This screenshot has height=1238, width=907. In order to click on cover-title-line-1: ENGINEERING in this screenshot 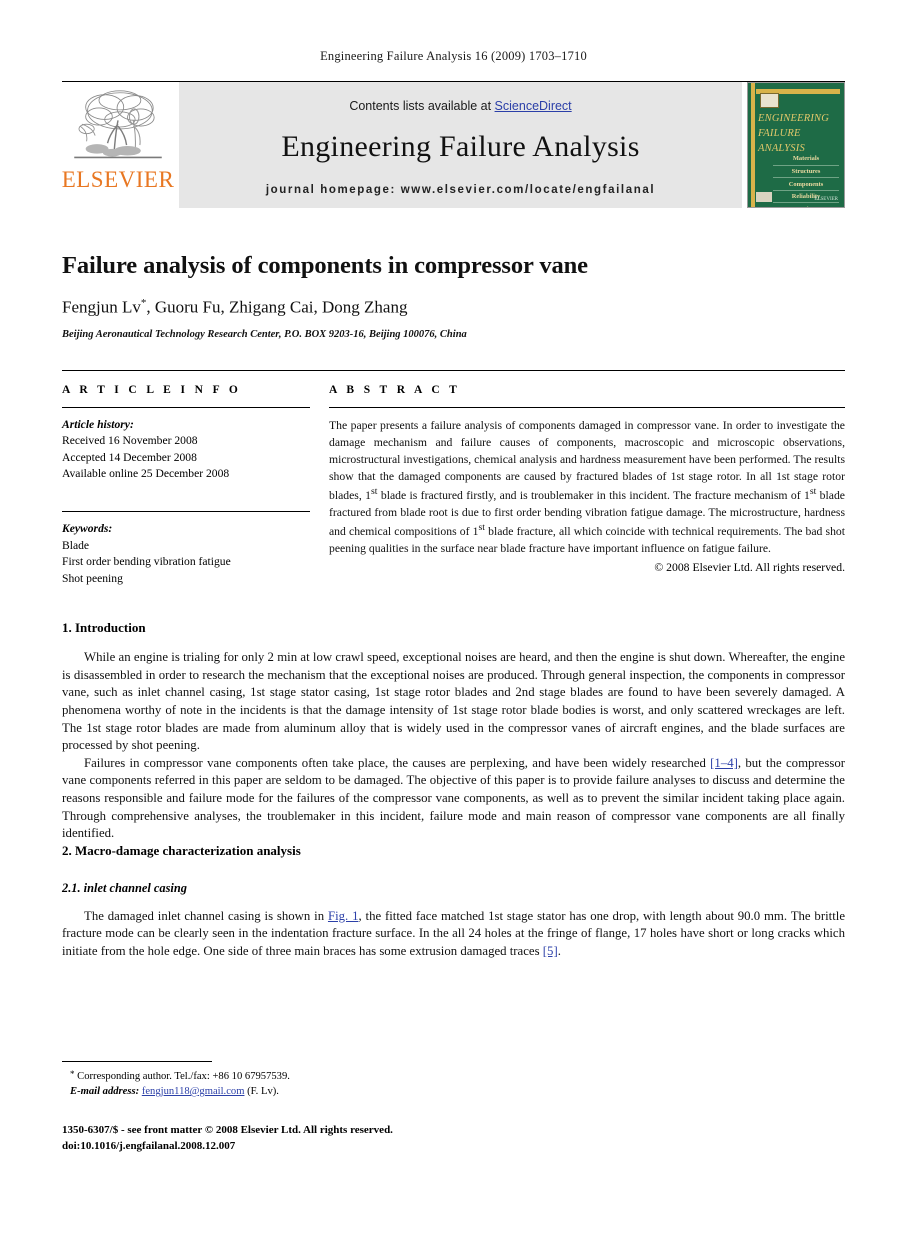, I will do `click(794, 118)`.